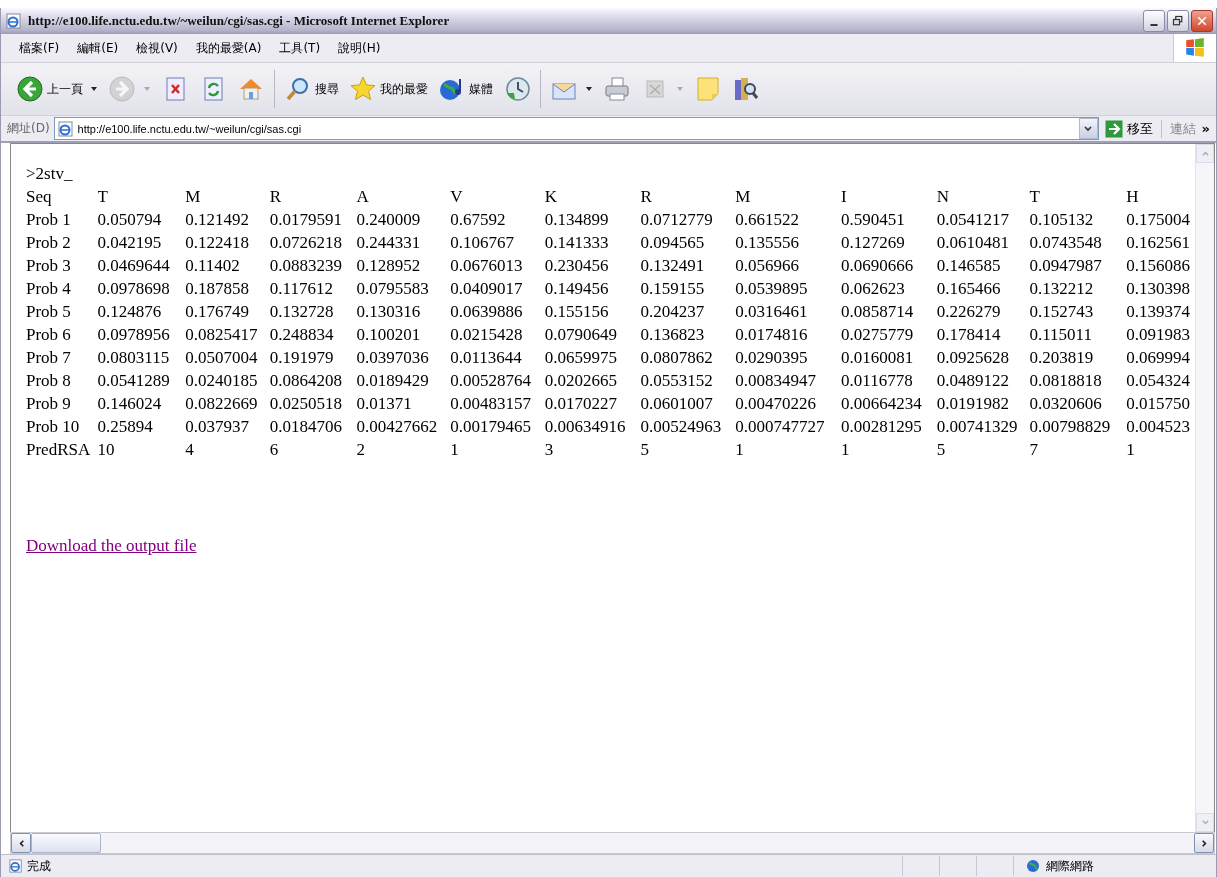 The width and height of the screenshot is (1217, 877). Describe the element at coordinates (1113, 128) in the screenshot. I see `arrow-right-icon` at that location.